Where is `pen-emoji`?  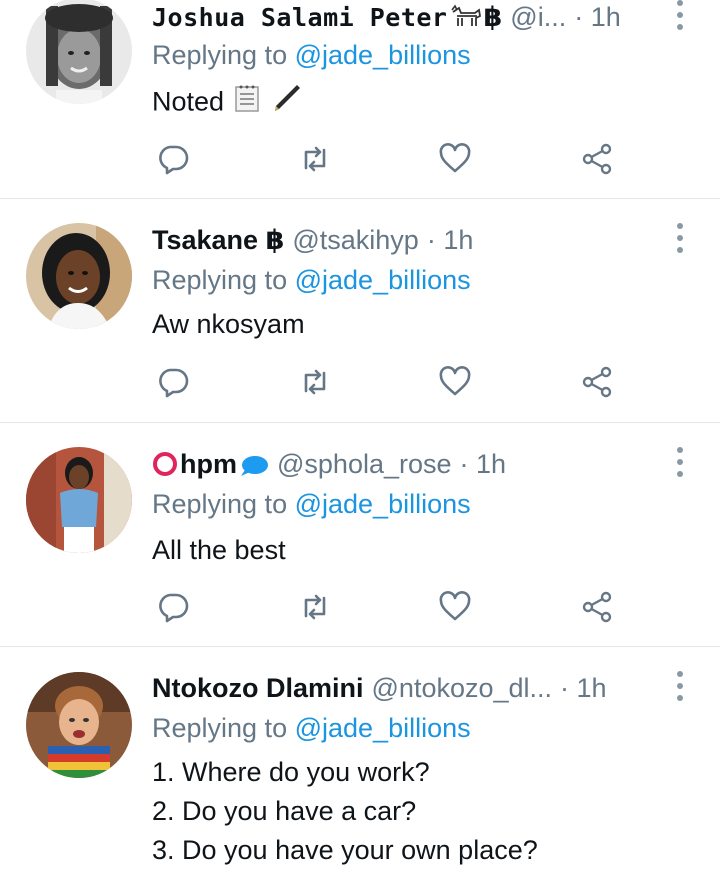 pen-emoji is located at coordinates (286, 103).